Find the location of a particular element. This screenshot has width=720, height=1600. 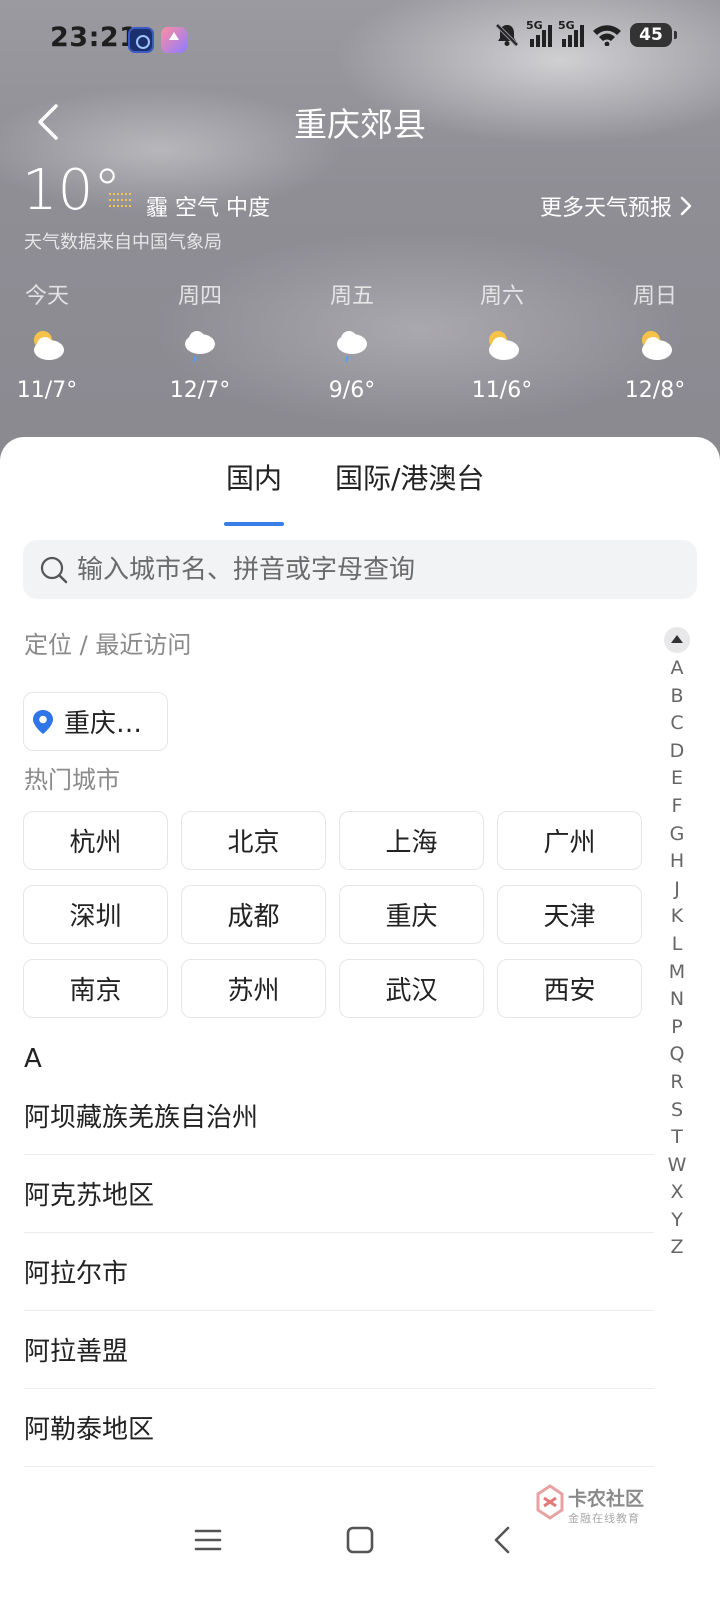

battery-icon: 45 is located at coordinates (653, 35).